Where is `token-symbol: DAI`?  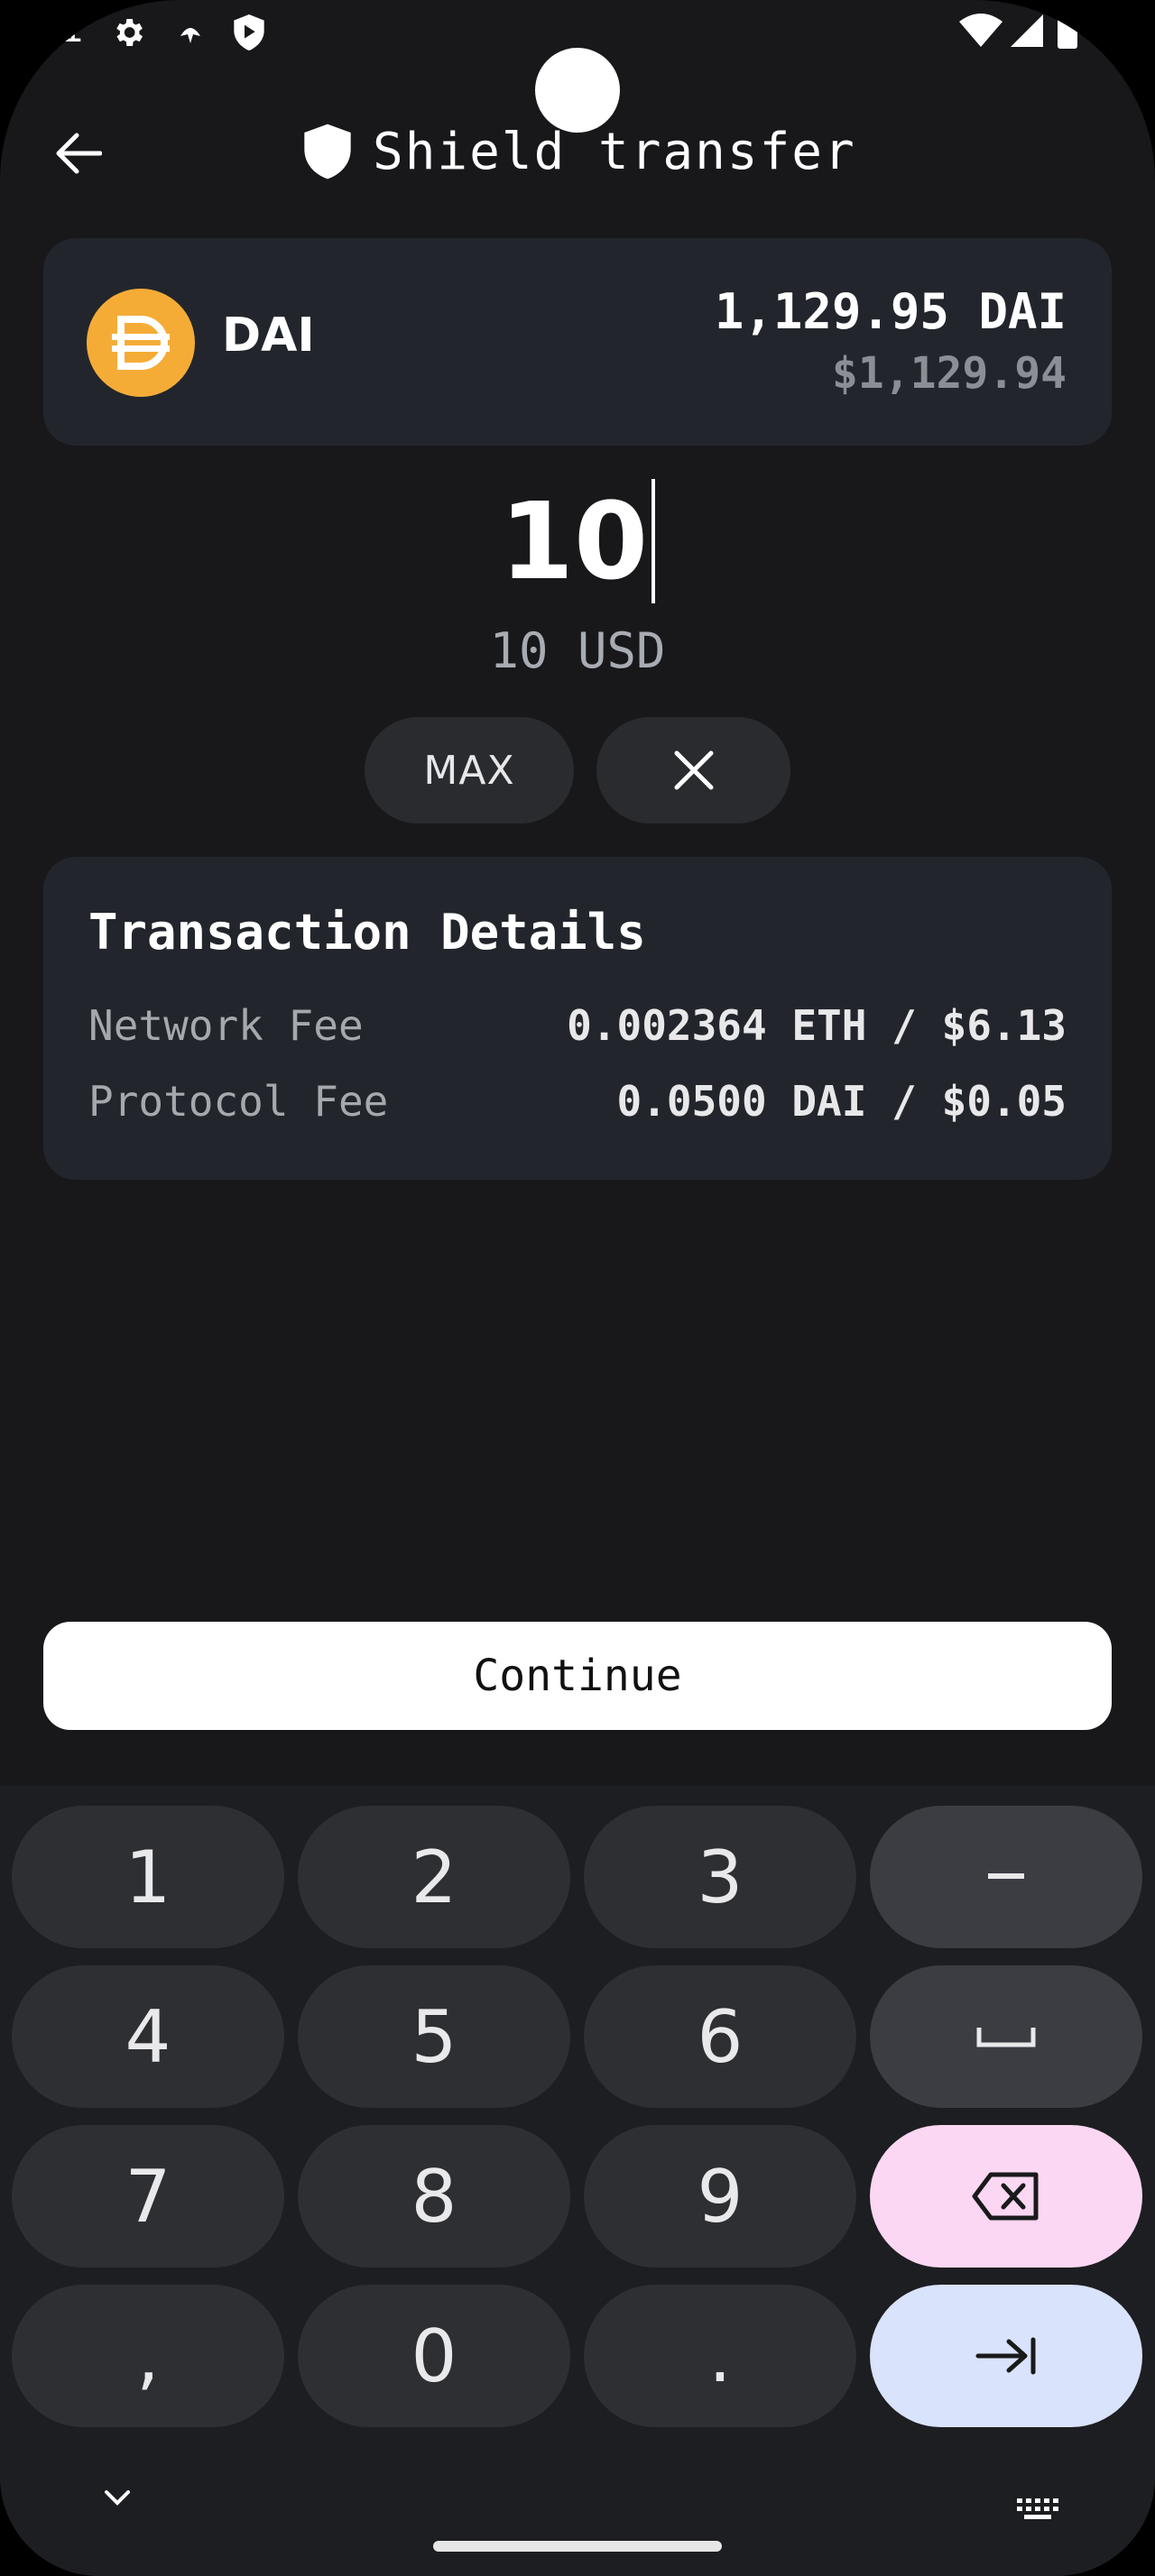 token-symbol: DAI is located at coordinates (268, 335).